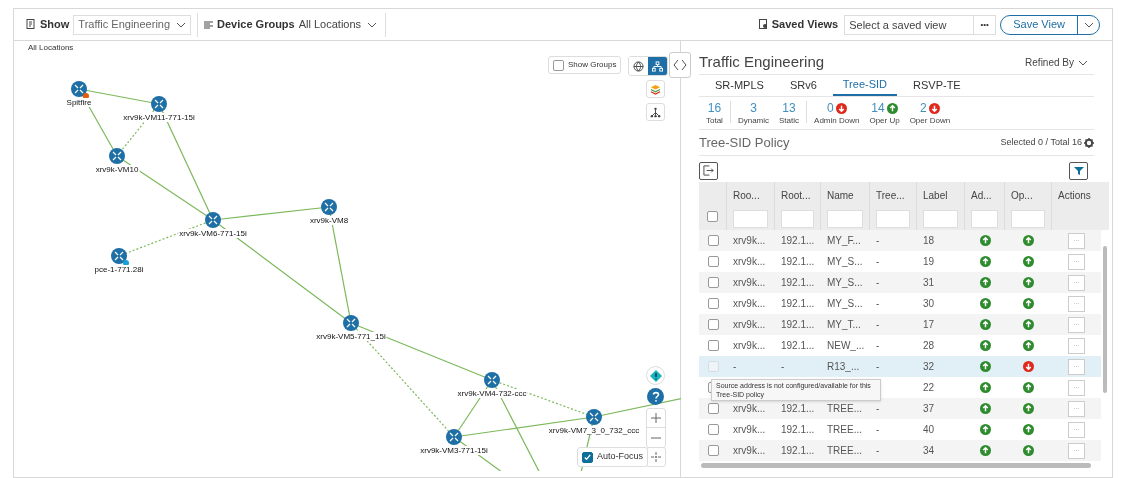  Describe the element at coordinates (896, 465) in the screenshot. I see `horizontal-scrollbar` at that location.